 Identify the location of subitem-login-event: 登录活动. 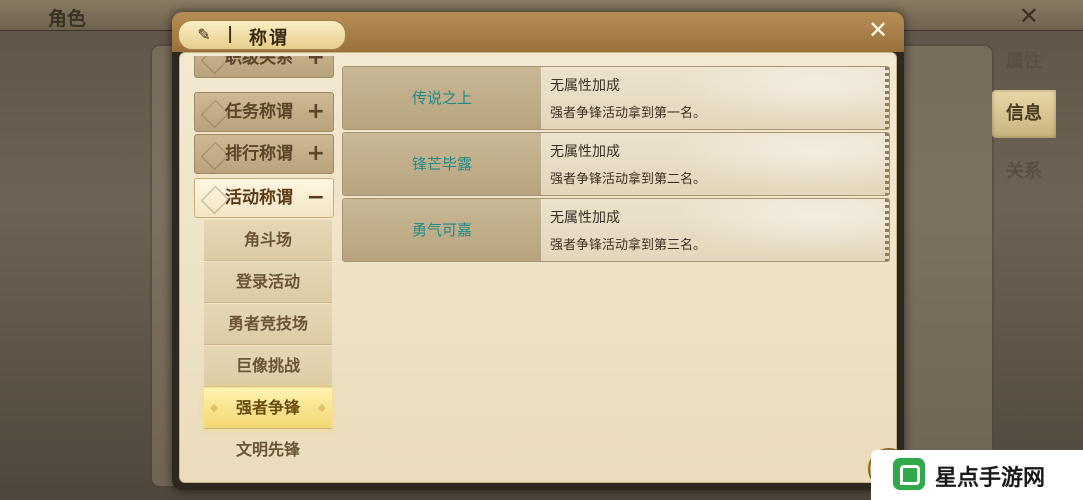
(268, 282).